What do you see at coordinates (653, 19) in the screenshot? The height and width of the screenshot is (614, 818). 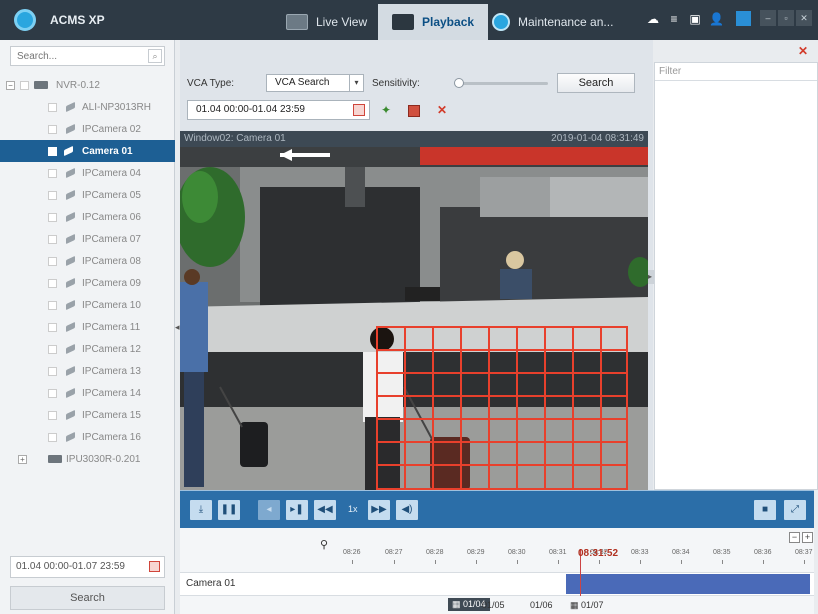 I see `cloud-icon: ☁` at bounding box center [653, 19].